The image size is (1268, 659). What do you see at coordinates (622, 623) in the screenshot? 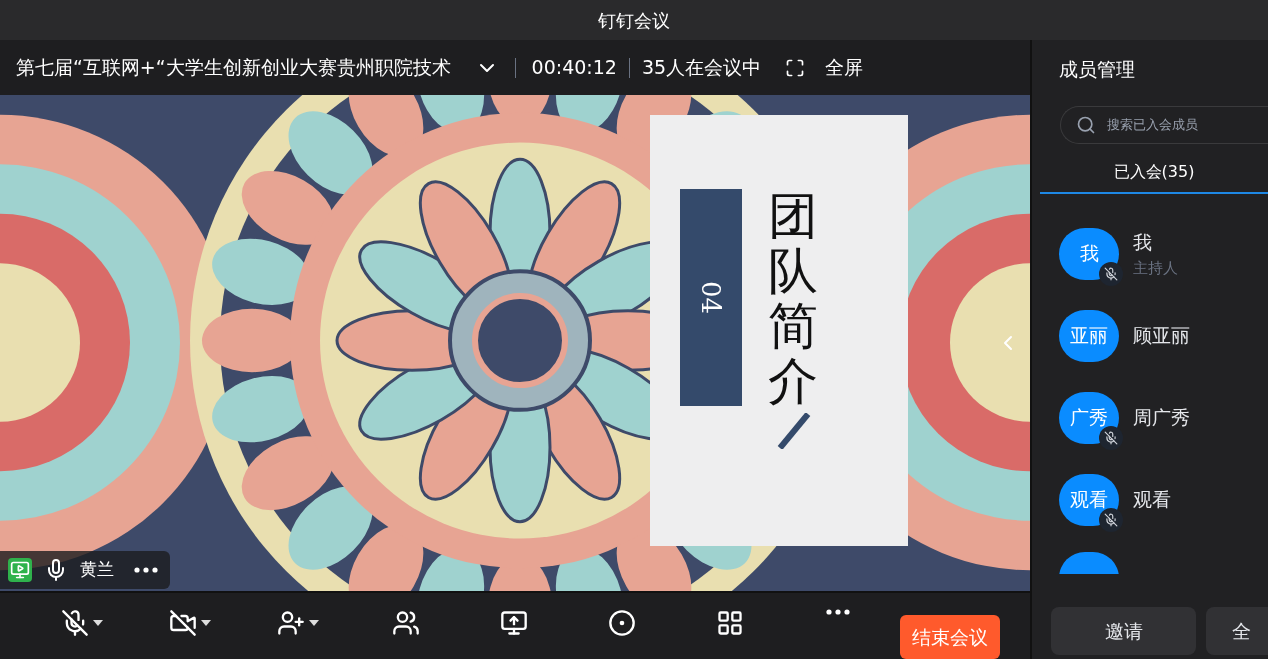
I see `record-icon` at bounding box center [622, 623].